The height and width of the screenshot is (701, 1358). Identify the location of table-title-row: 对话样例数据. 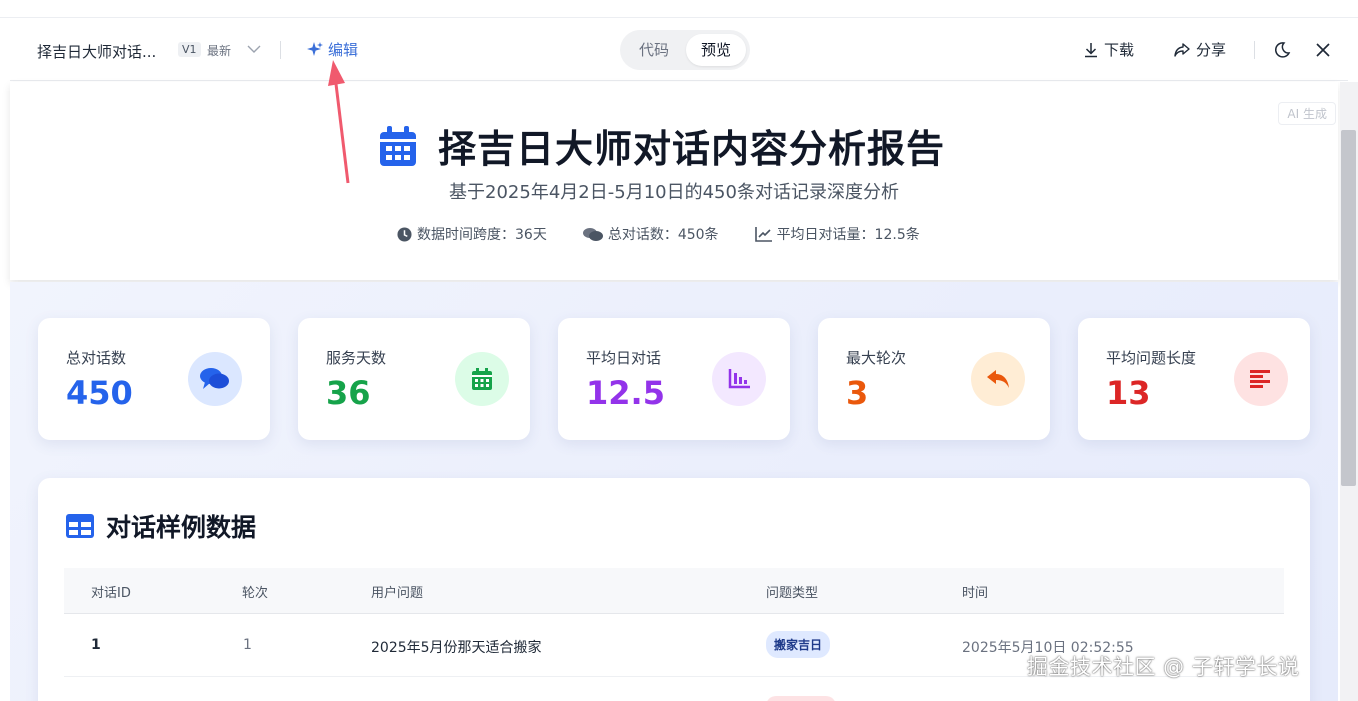
(161, 526).